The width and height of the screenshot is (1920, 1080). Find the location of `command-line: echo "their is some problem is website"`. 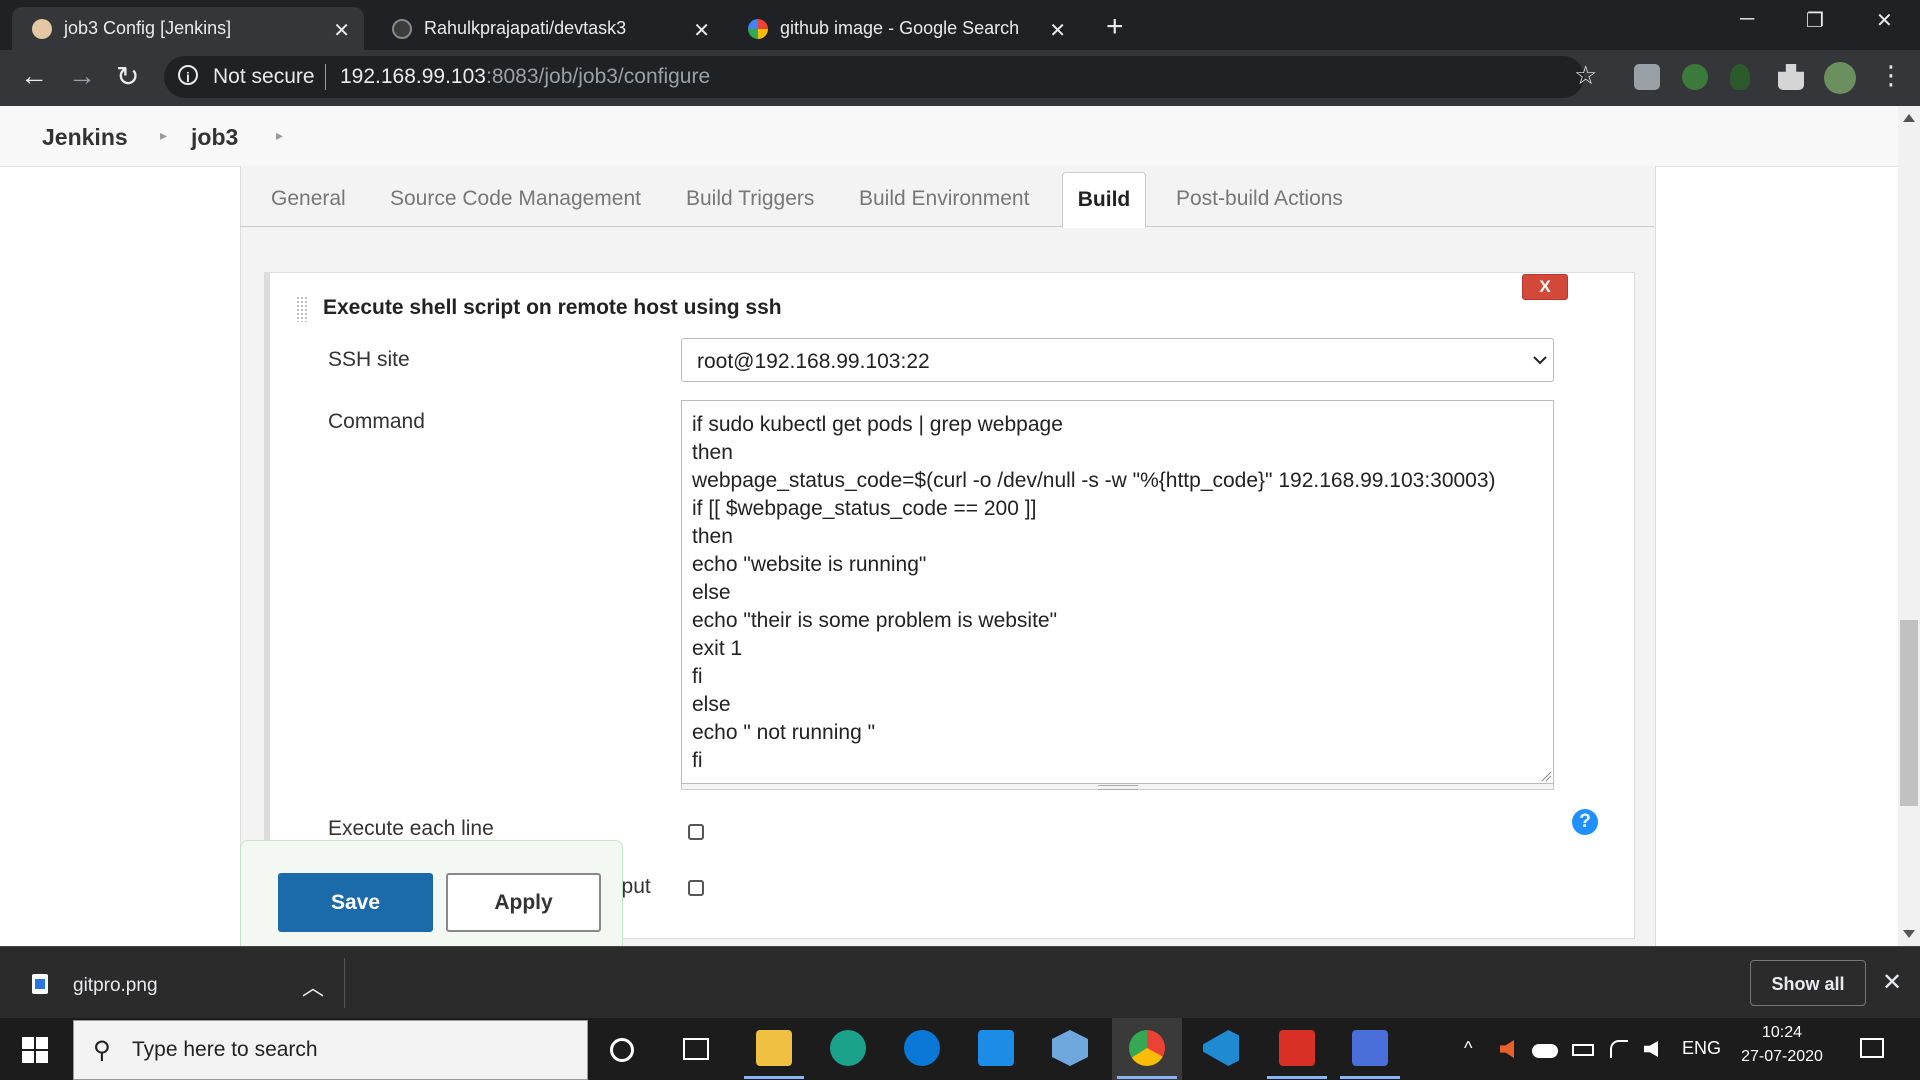

command-line: echo "their is some problem is website" is located at coordinates (875, 620).